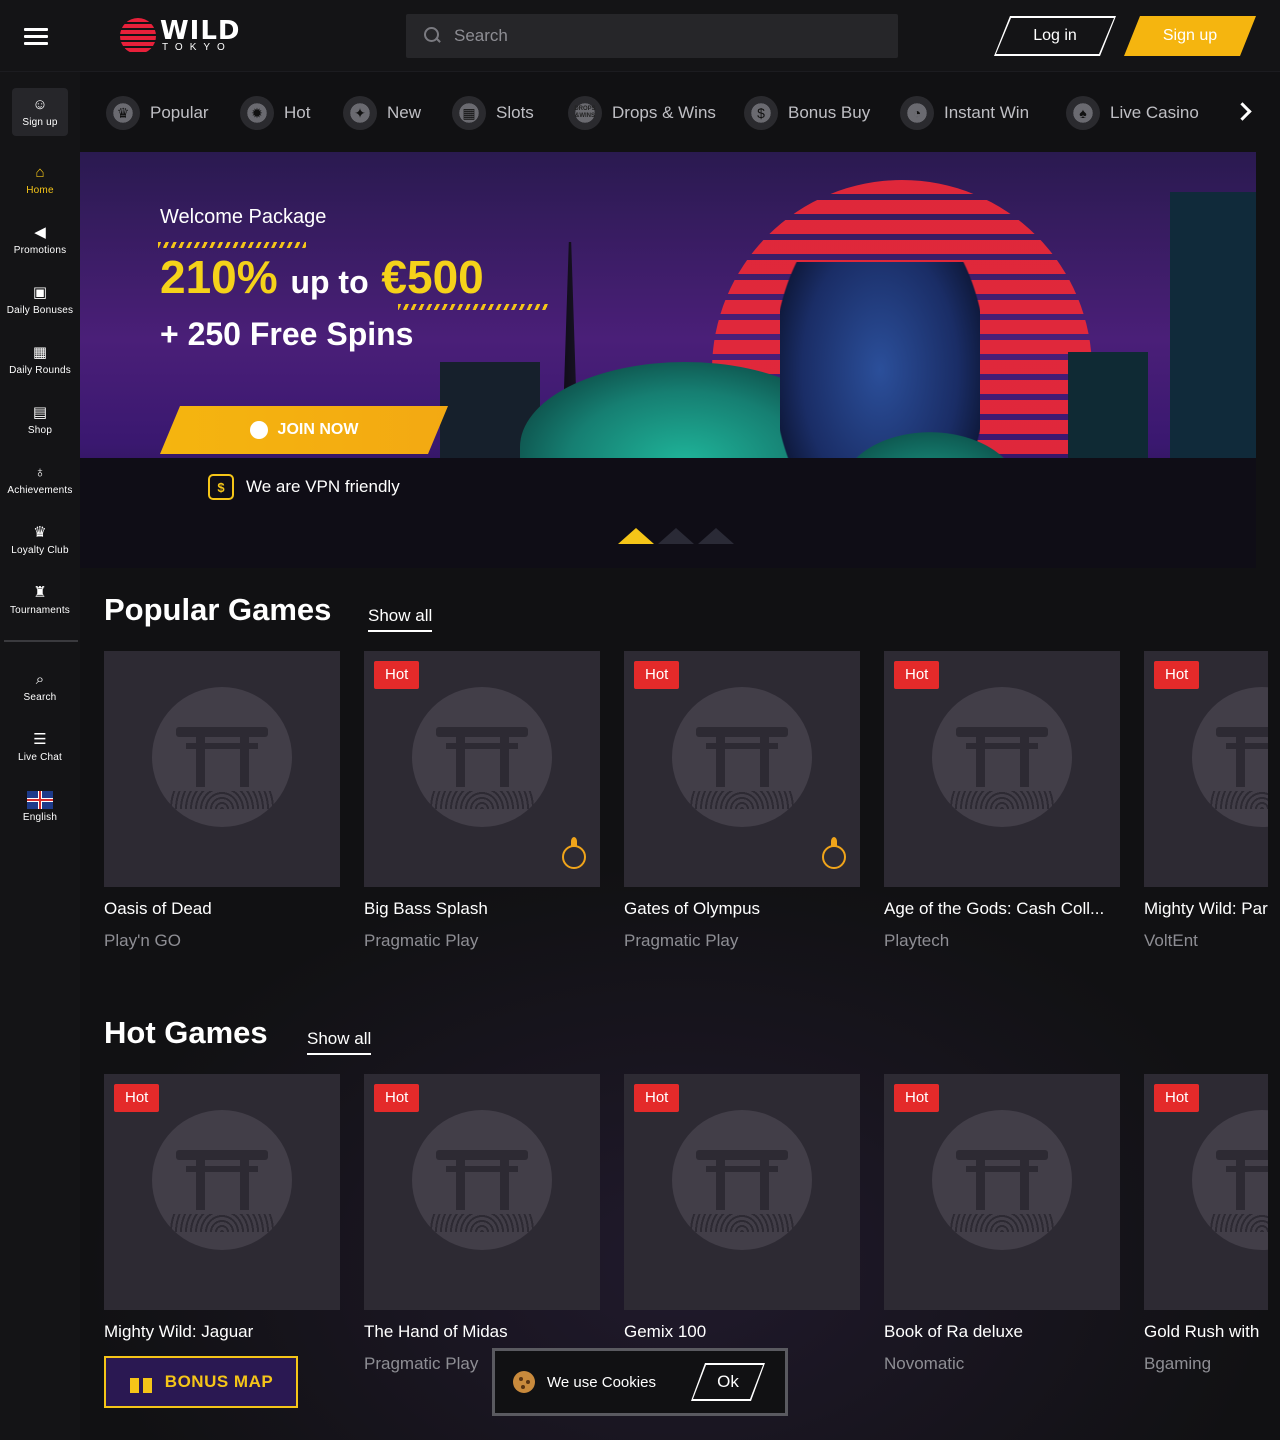 This screenshot has height=1440, width=1280. I want to click on game-card-clip: Hot Gold Rush with Bgaming, so click(1206, 1229).